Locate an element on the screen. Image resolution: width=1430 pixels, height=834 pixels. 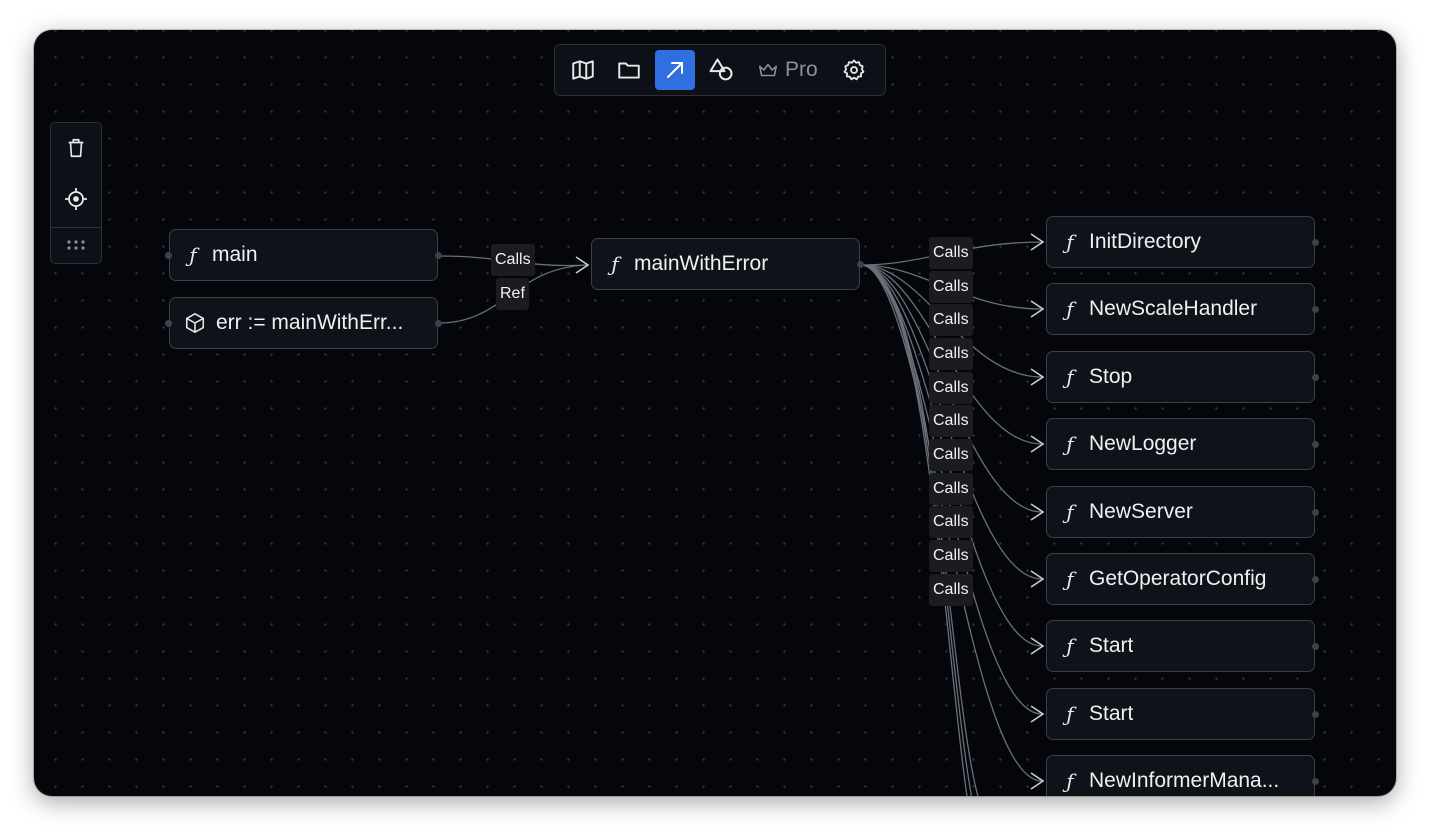
gear-icon is located at coordinates (854, 70).